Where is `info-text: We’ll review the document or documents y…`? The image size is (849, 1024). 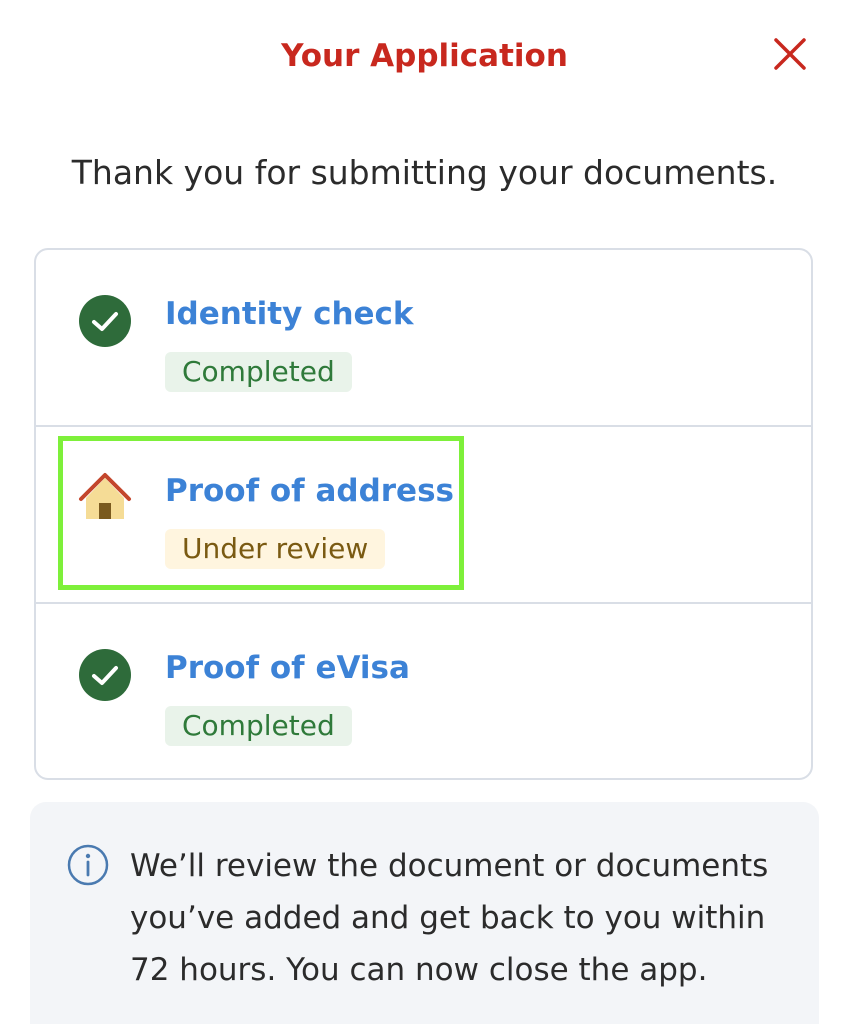 info-text: We’ll review the document or documents y… is located at coordinates (449, 918).